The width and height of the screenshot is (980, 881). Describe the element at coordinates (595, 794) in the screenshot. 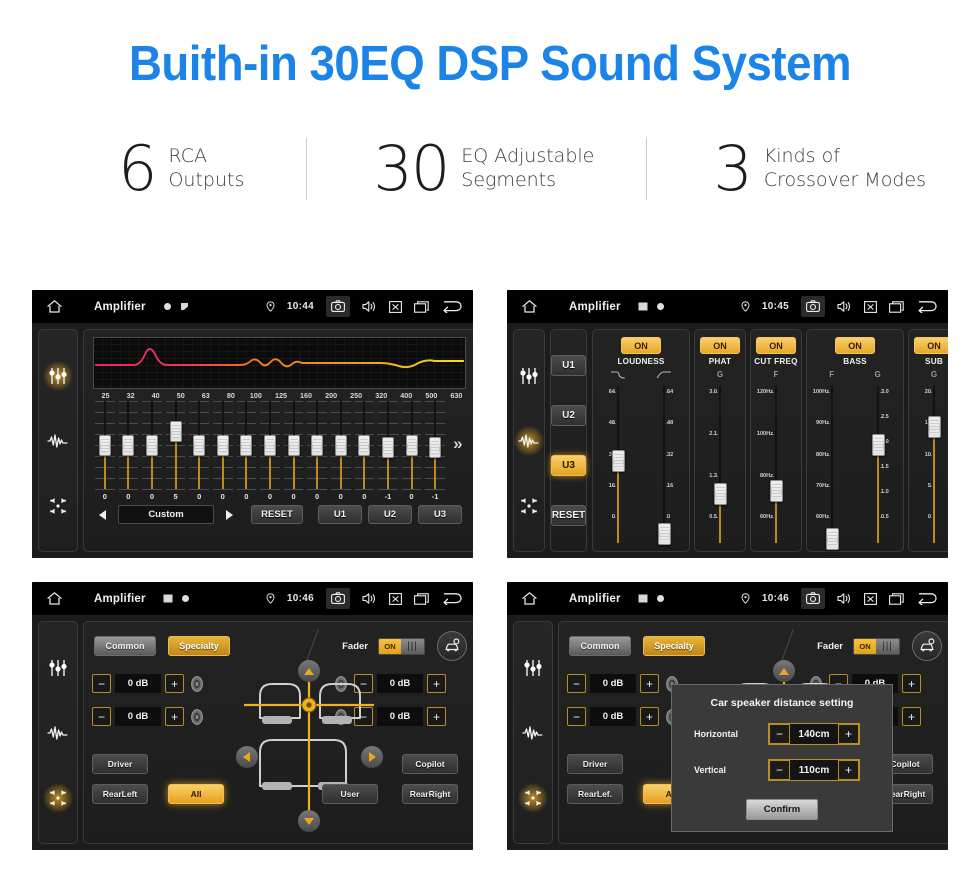

I see `seat-preset-rearlef-button: RearLef.` at that location.